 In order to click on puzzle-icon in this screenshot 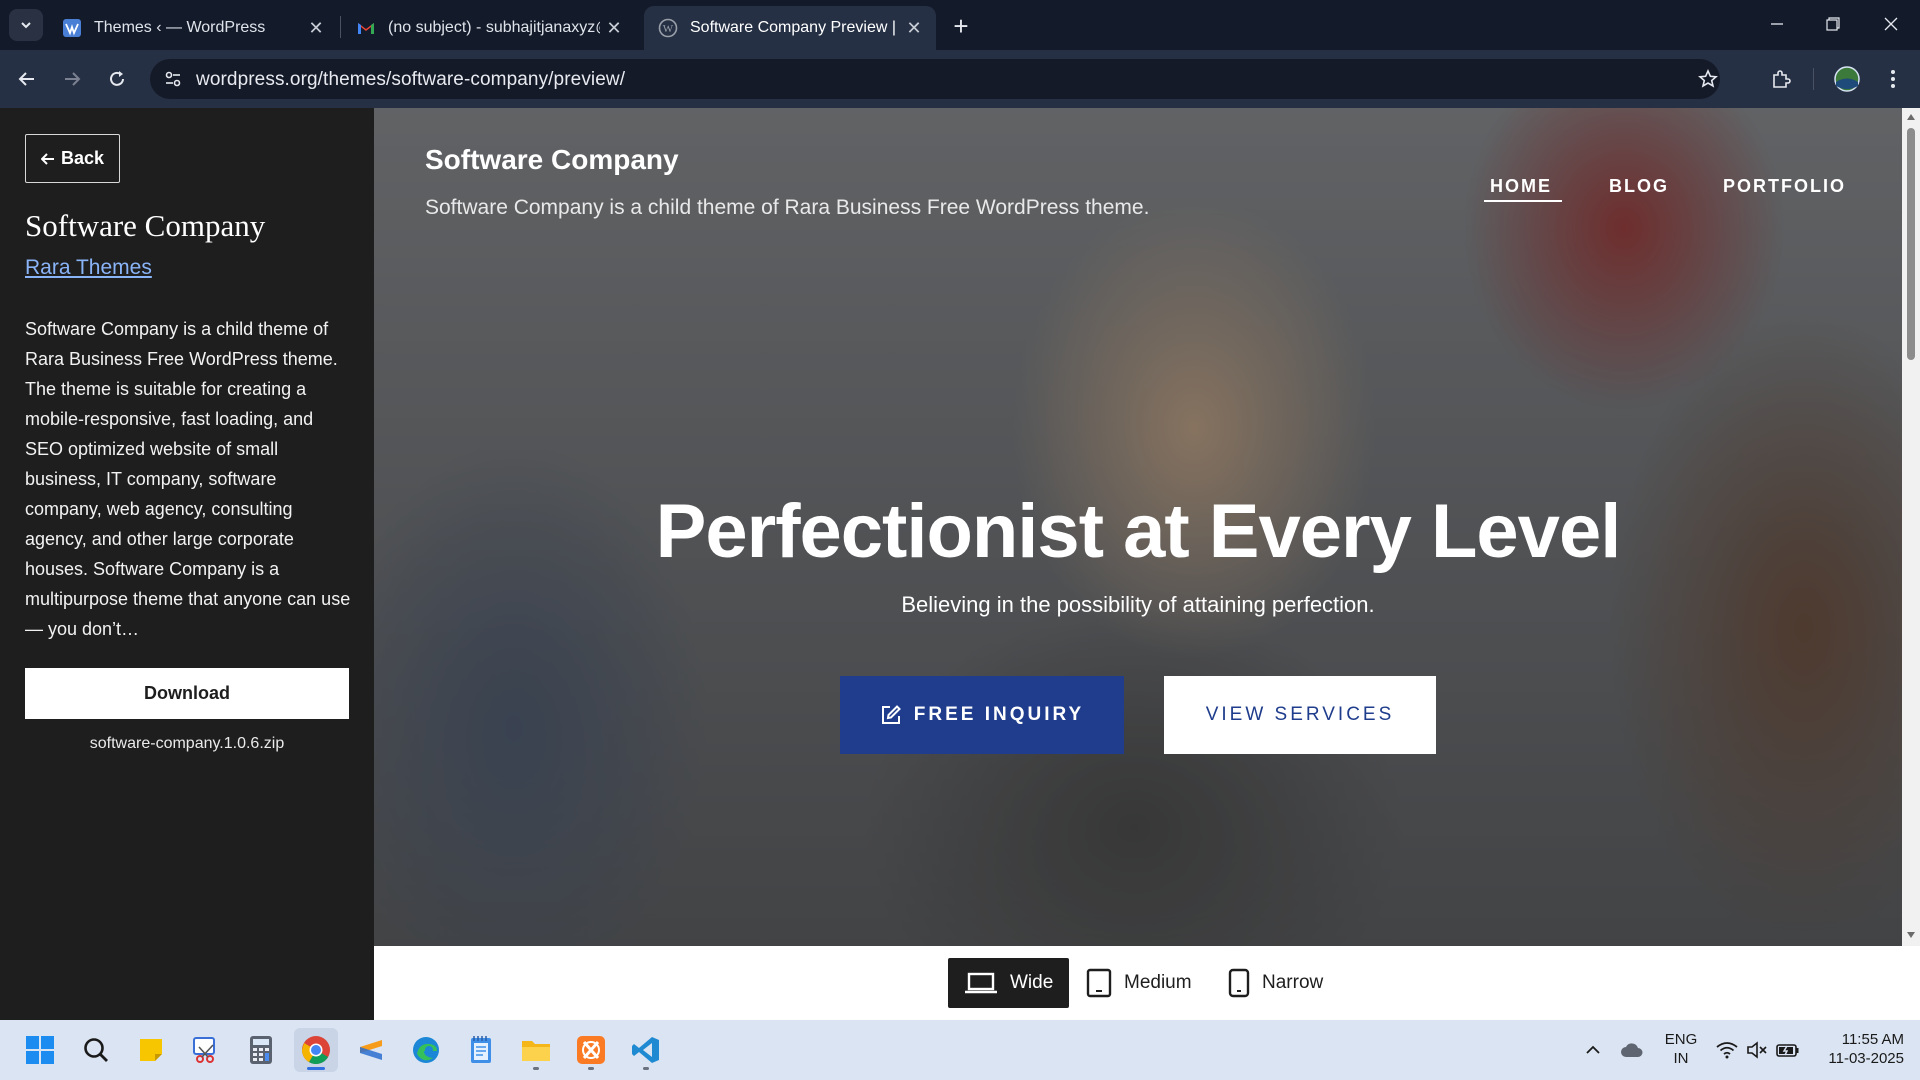, I will do `click(1782, 79)`.